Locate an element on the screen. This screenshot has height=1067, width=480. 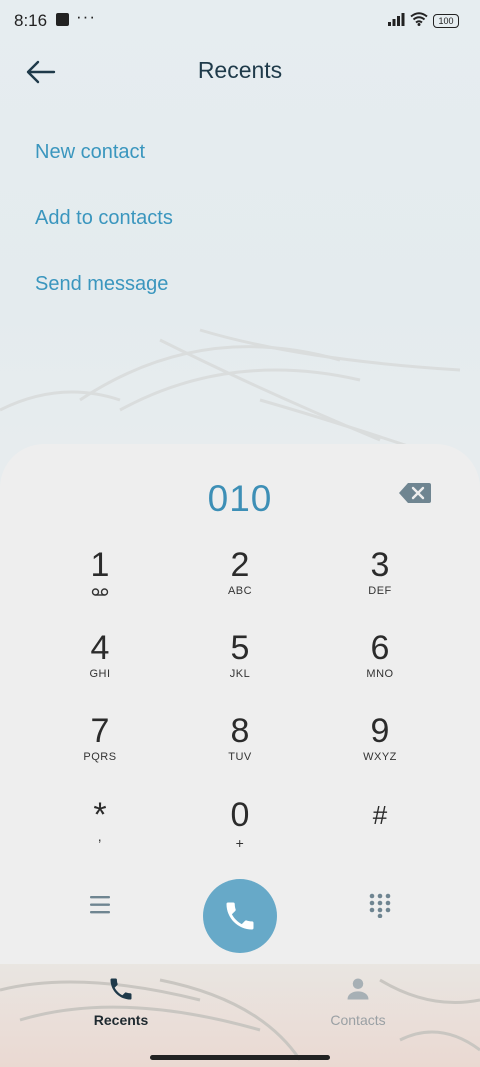
key-2: 2 ABC is located at coordinates (240, 582).